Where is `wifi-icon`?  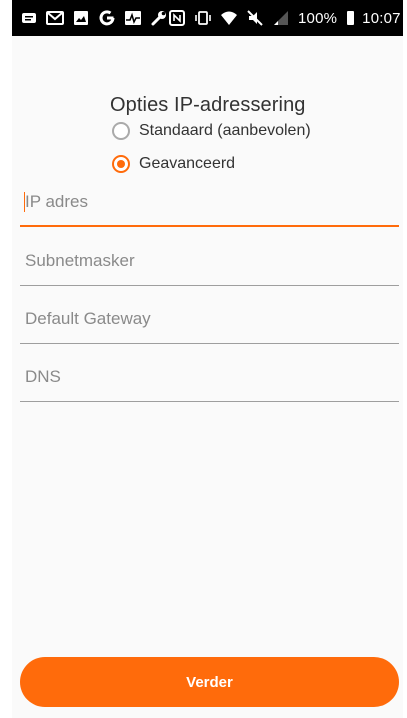
wifi-icon is located at coordinates (229, 18).